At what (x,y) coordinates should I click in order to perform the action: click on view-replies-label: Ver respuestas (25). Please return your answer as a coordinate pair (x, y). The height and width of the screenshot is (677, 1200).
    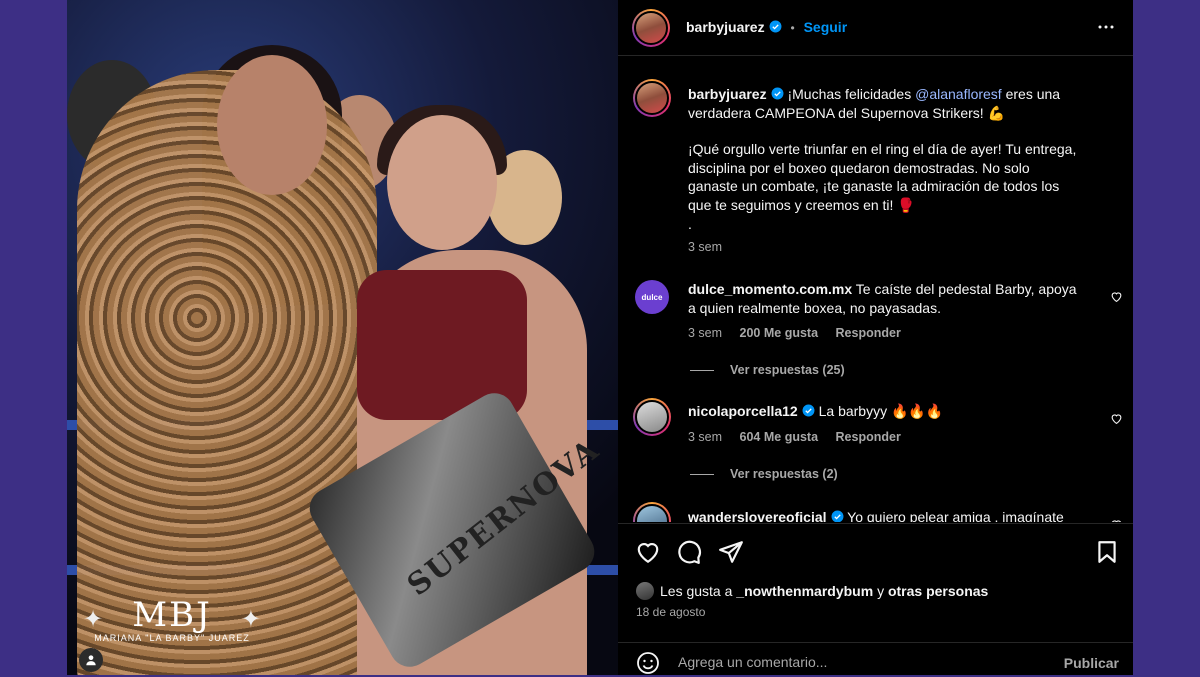
    Looking at the image, I should click on (787, 370).